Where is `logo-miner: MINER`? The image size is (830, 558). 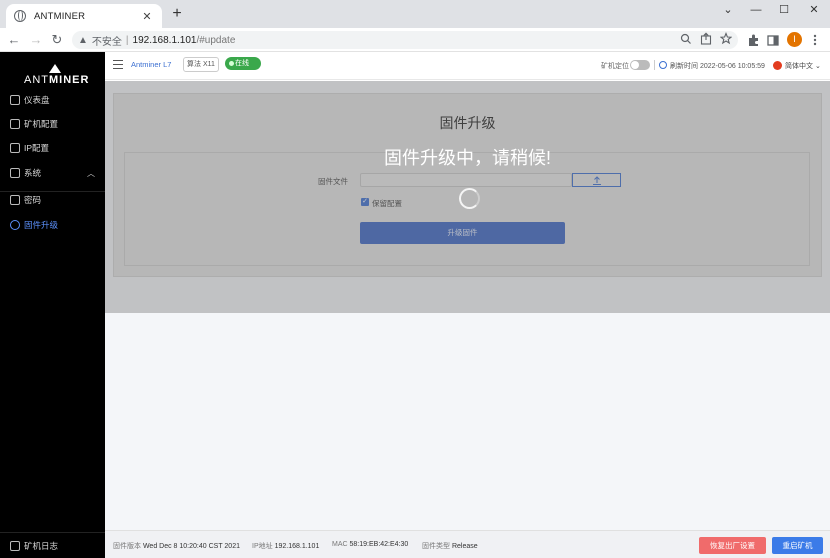
logo-miner: MINER is located at coordinates (69, 80).